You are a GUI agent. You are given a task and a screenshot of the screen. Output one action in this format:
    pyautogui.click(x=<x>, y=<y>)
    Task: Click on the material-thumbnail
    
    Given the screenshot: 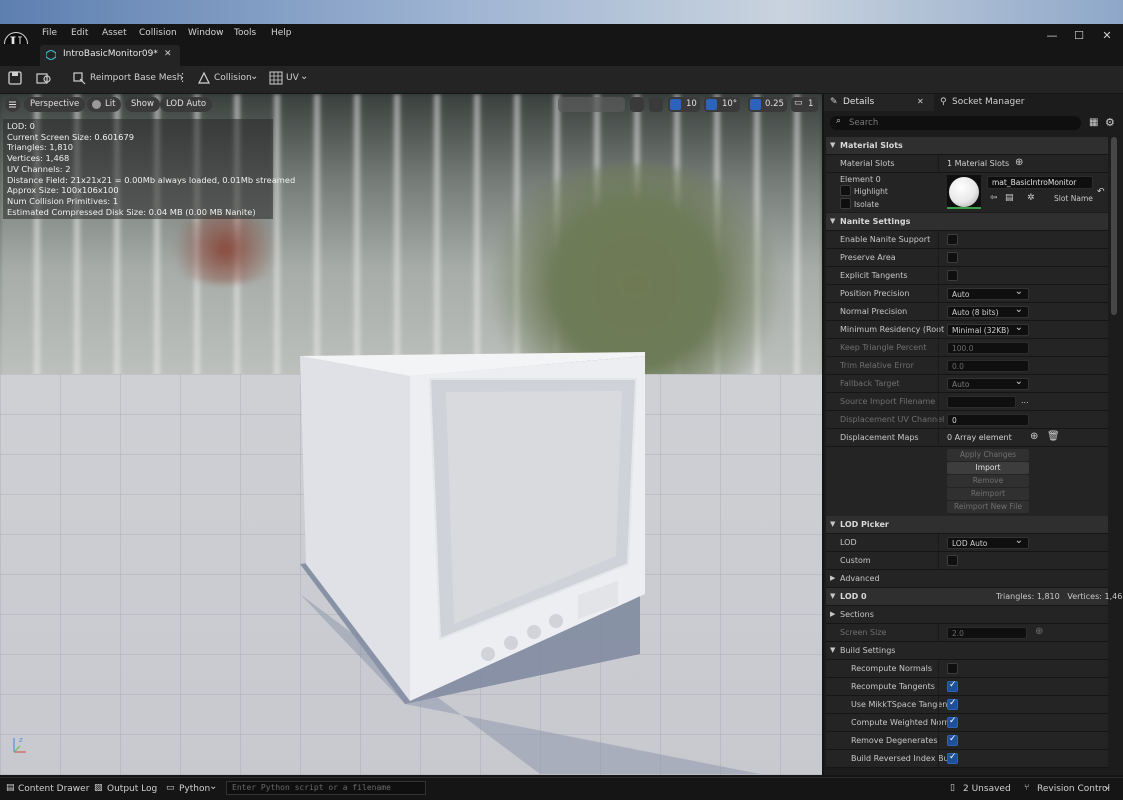 What is the action you would take?
    pyautogui.click(x=964, y=192)
    